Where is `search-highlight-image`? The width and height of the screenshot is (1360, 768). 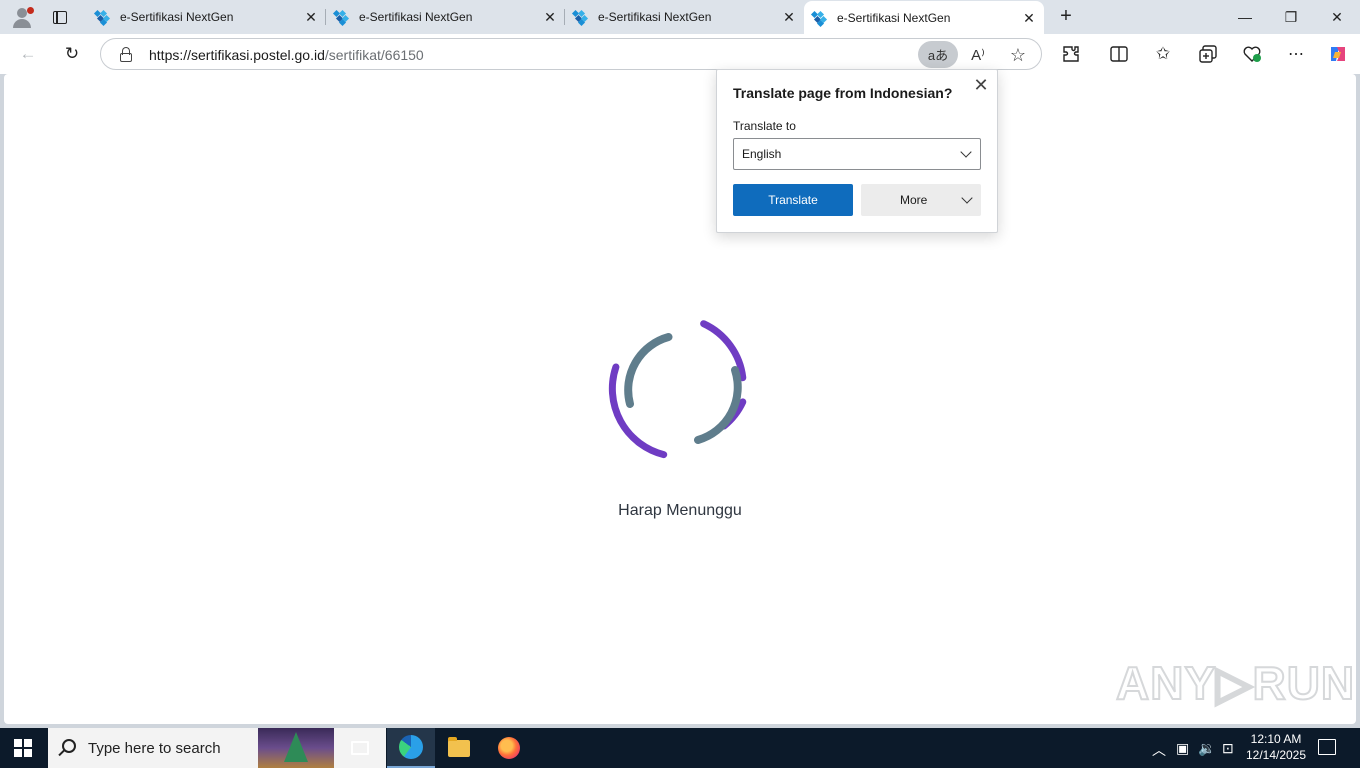 search-highlight-image is located at coordinates (296, 748).